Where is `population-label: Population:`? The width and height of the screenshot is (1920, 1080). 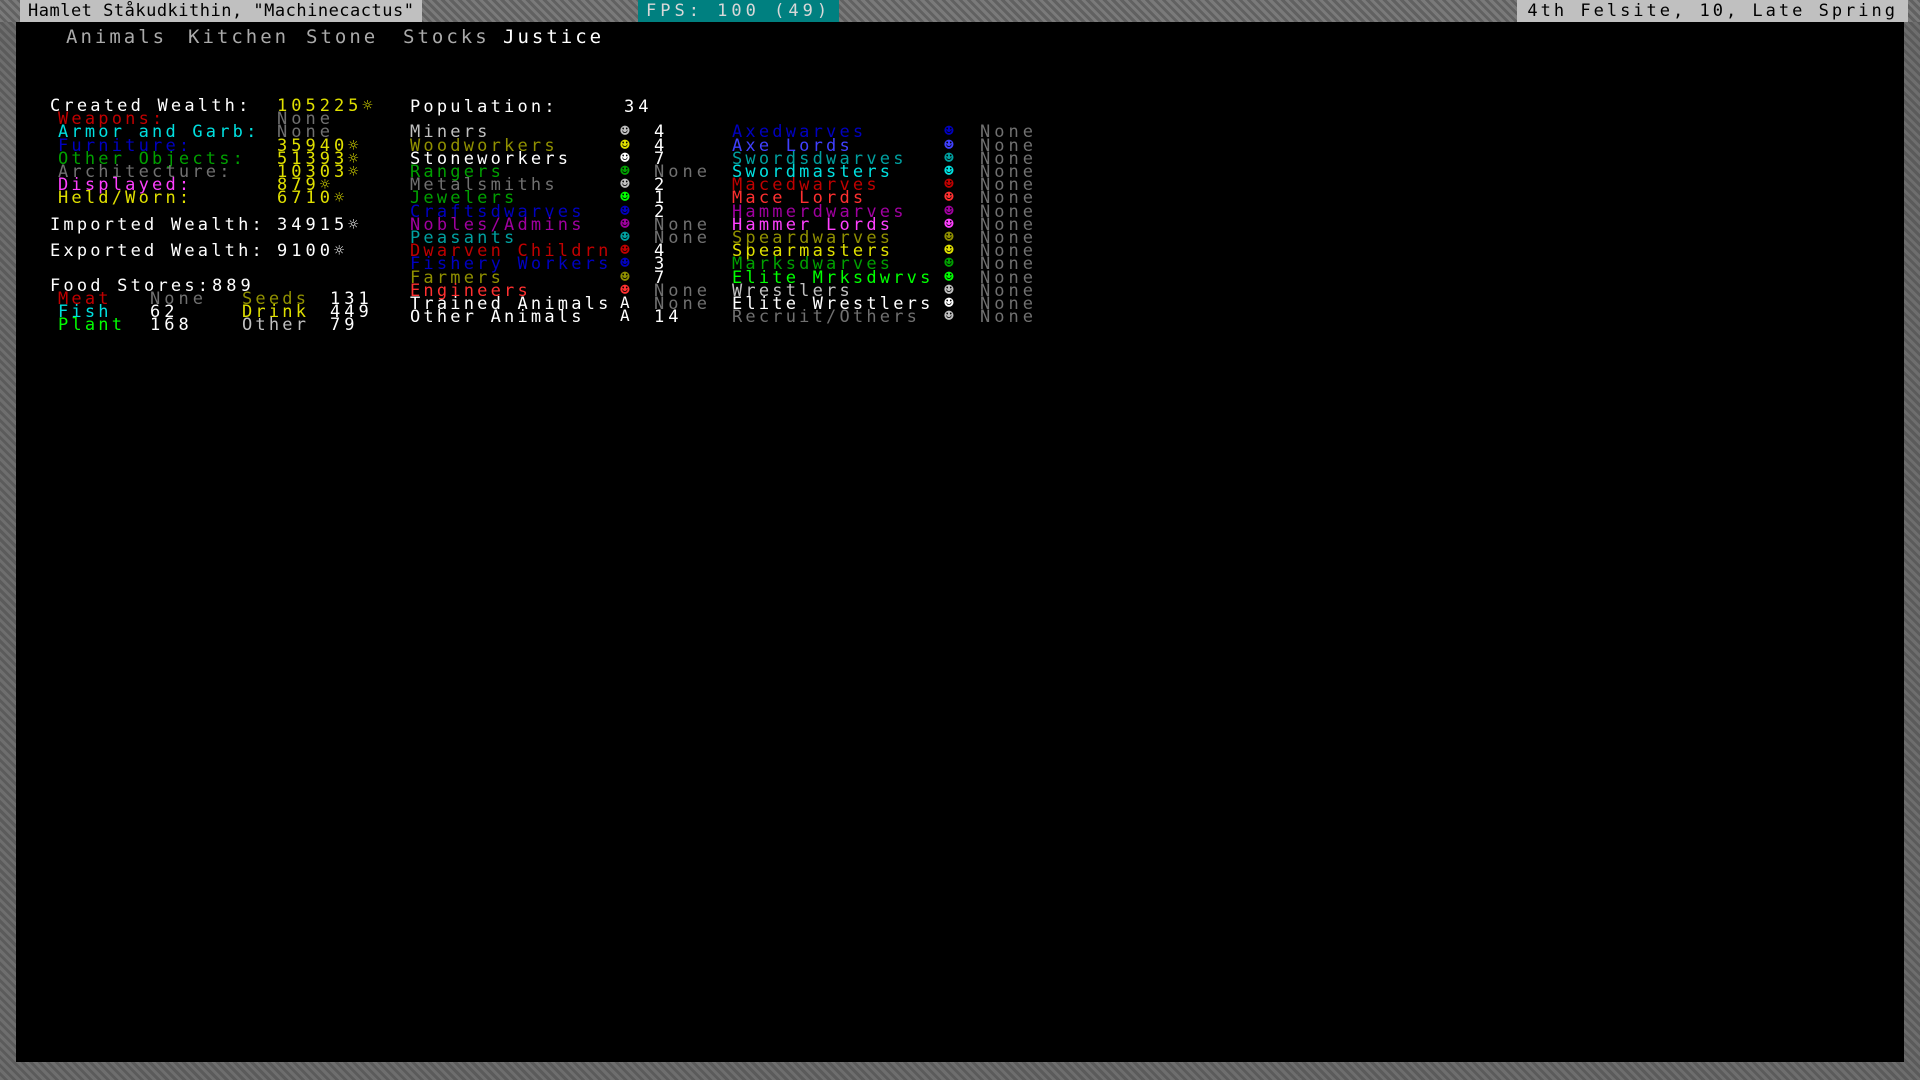 population-label: Population: is located at coordinates (484, 107).